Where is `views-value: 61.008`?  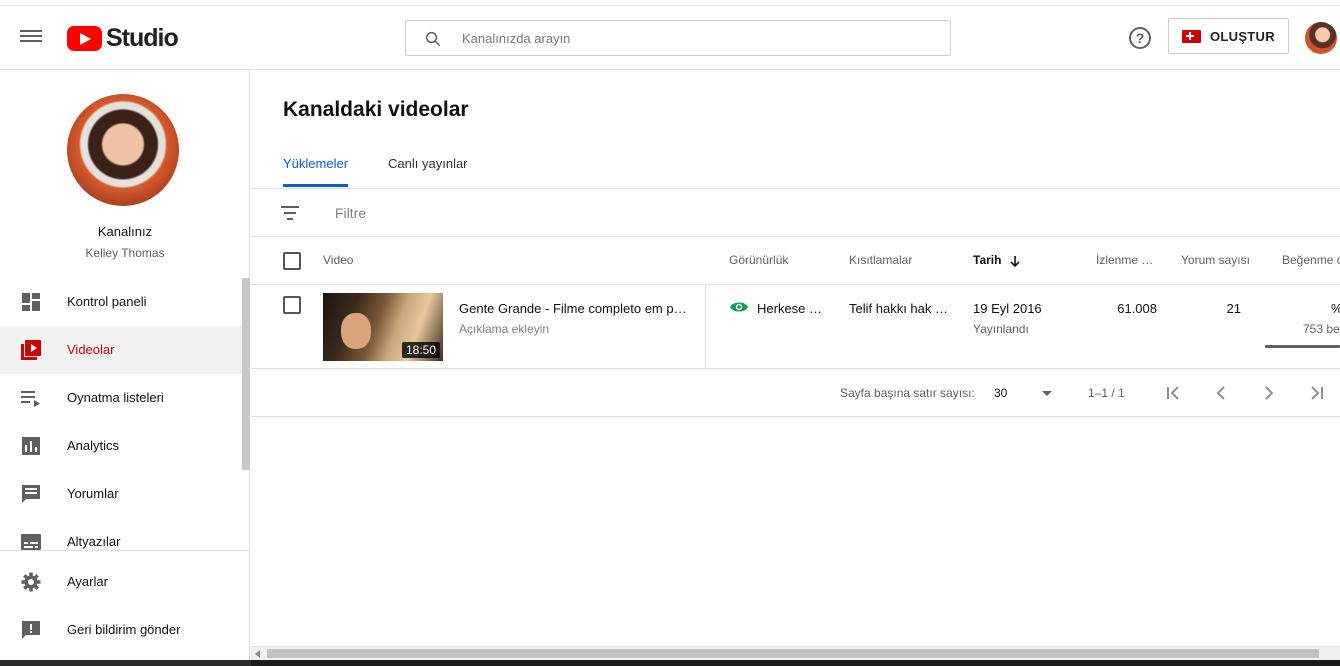 views-value: 61.008 is located at coordinates (1137, 308).